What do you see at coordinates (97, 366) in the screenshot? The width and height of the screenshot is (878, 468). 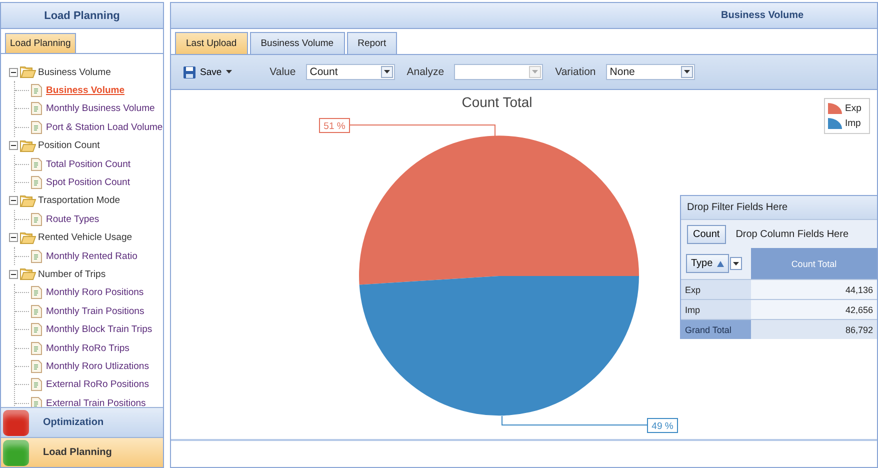 I see `tree-item: Monthly Roro Utlizations` at bounding box center [97, 366].